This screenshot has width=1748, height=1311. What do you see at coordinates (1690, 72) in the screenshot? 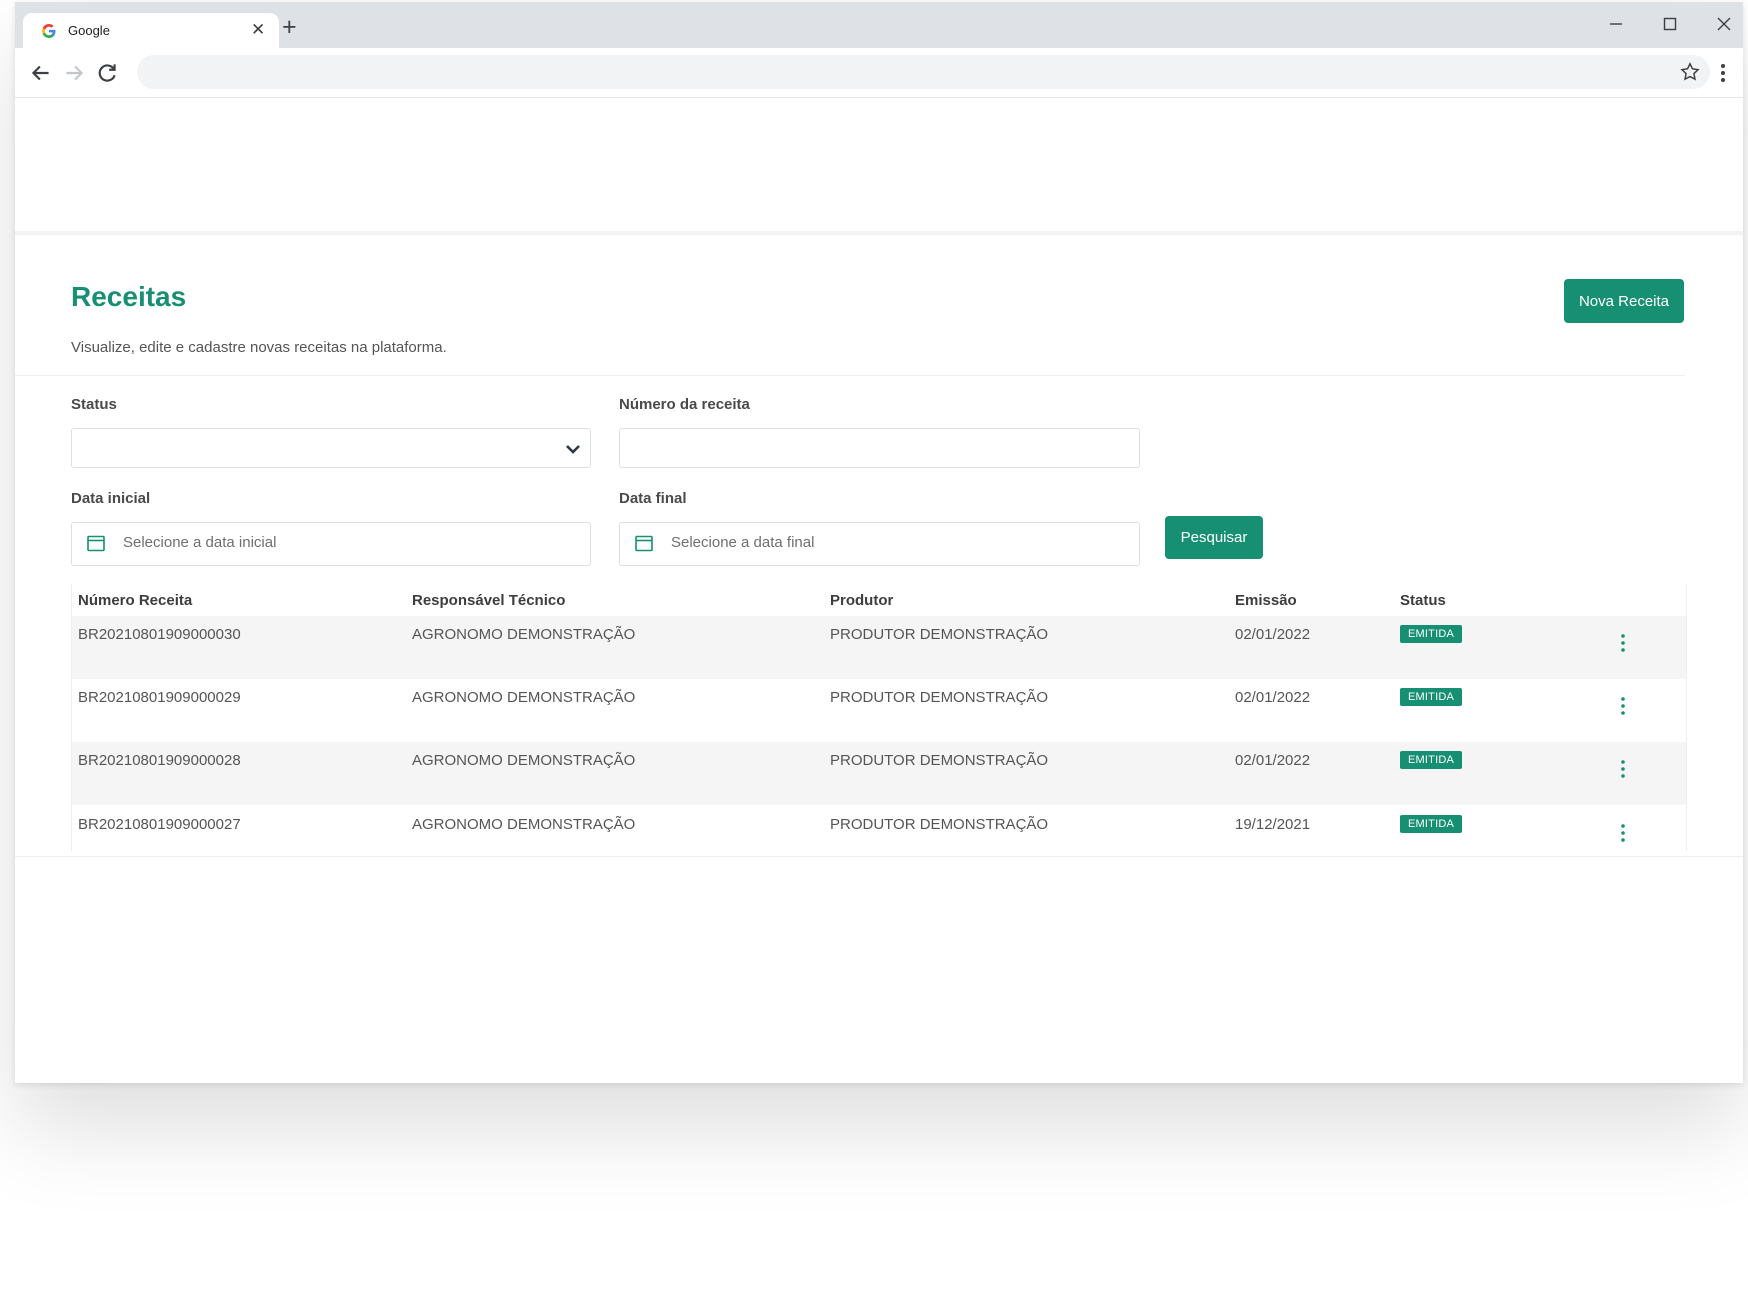
I see `bookmark-star-icon` at bounding box center [1690, 72].